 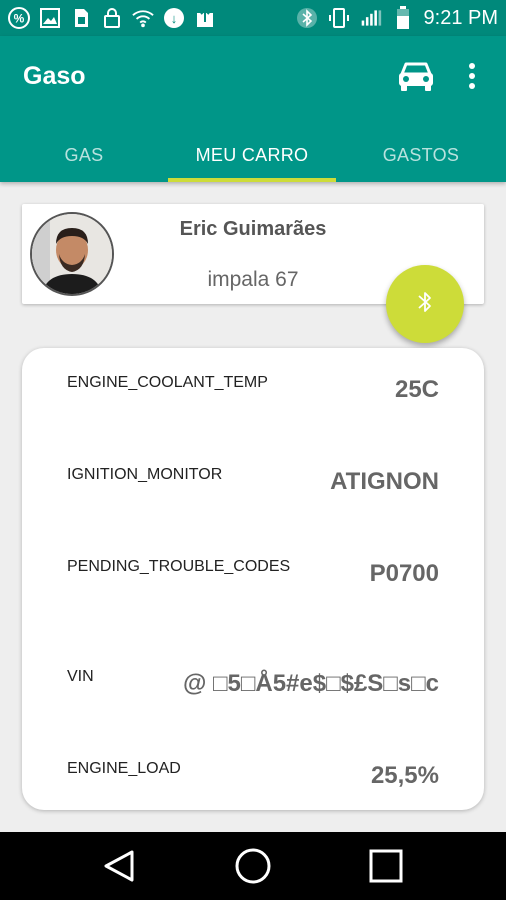 What do you see at coordinates (253, 399) in the screenshot?
I see `list-item: ENGINE_COOLANT_TEMP 25C` at bounding box center [253, 399].